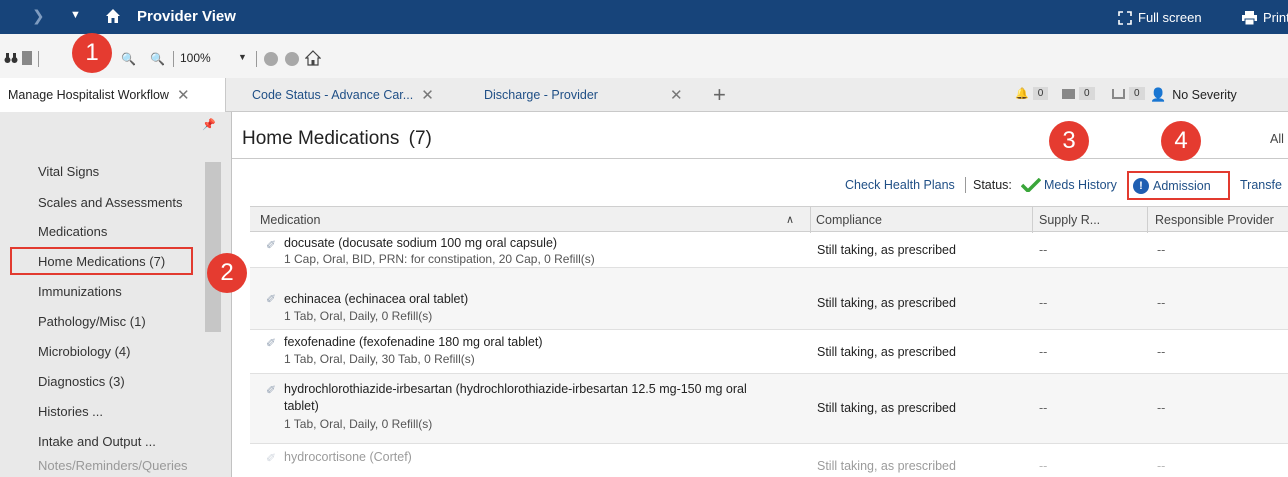 The image size is (1288, 477). What do you see at coordinates (1249, 17) in the screenshot?
I see `printer-icon` at bounding box center [1249, 17].